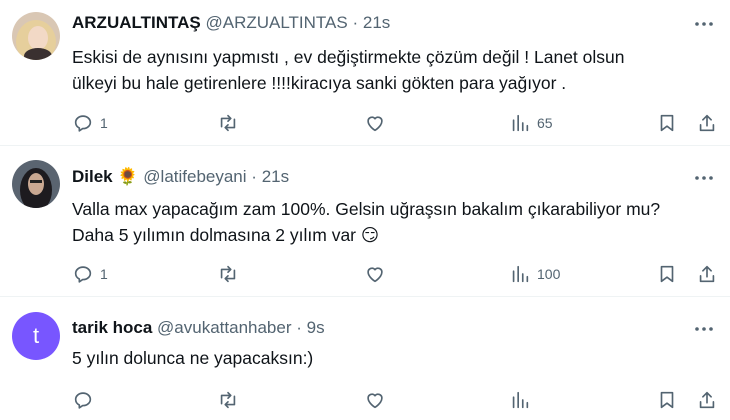 The image size is (730, 420). Describe the element at coordinates (534, 274) in the screenshot. I see `views-button: 100` at that location.